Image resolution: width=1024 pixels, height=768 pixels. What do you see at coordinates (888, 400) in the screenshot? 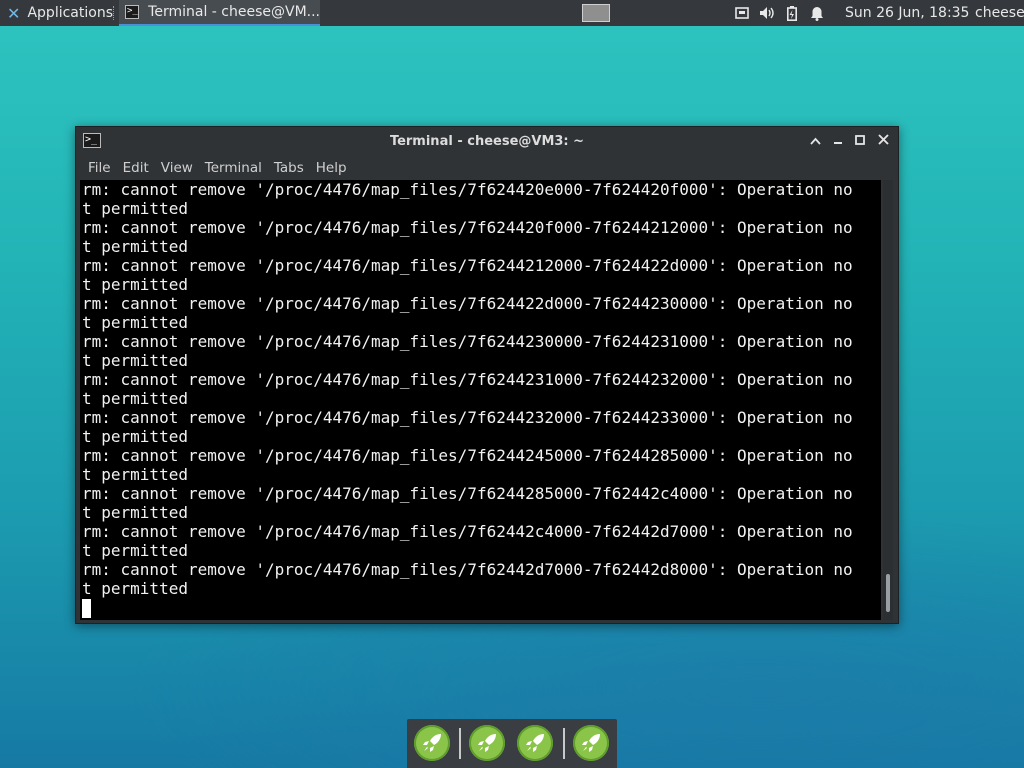
I see `terminal-scrollbar` at bounding box center [888, 400].